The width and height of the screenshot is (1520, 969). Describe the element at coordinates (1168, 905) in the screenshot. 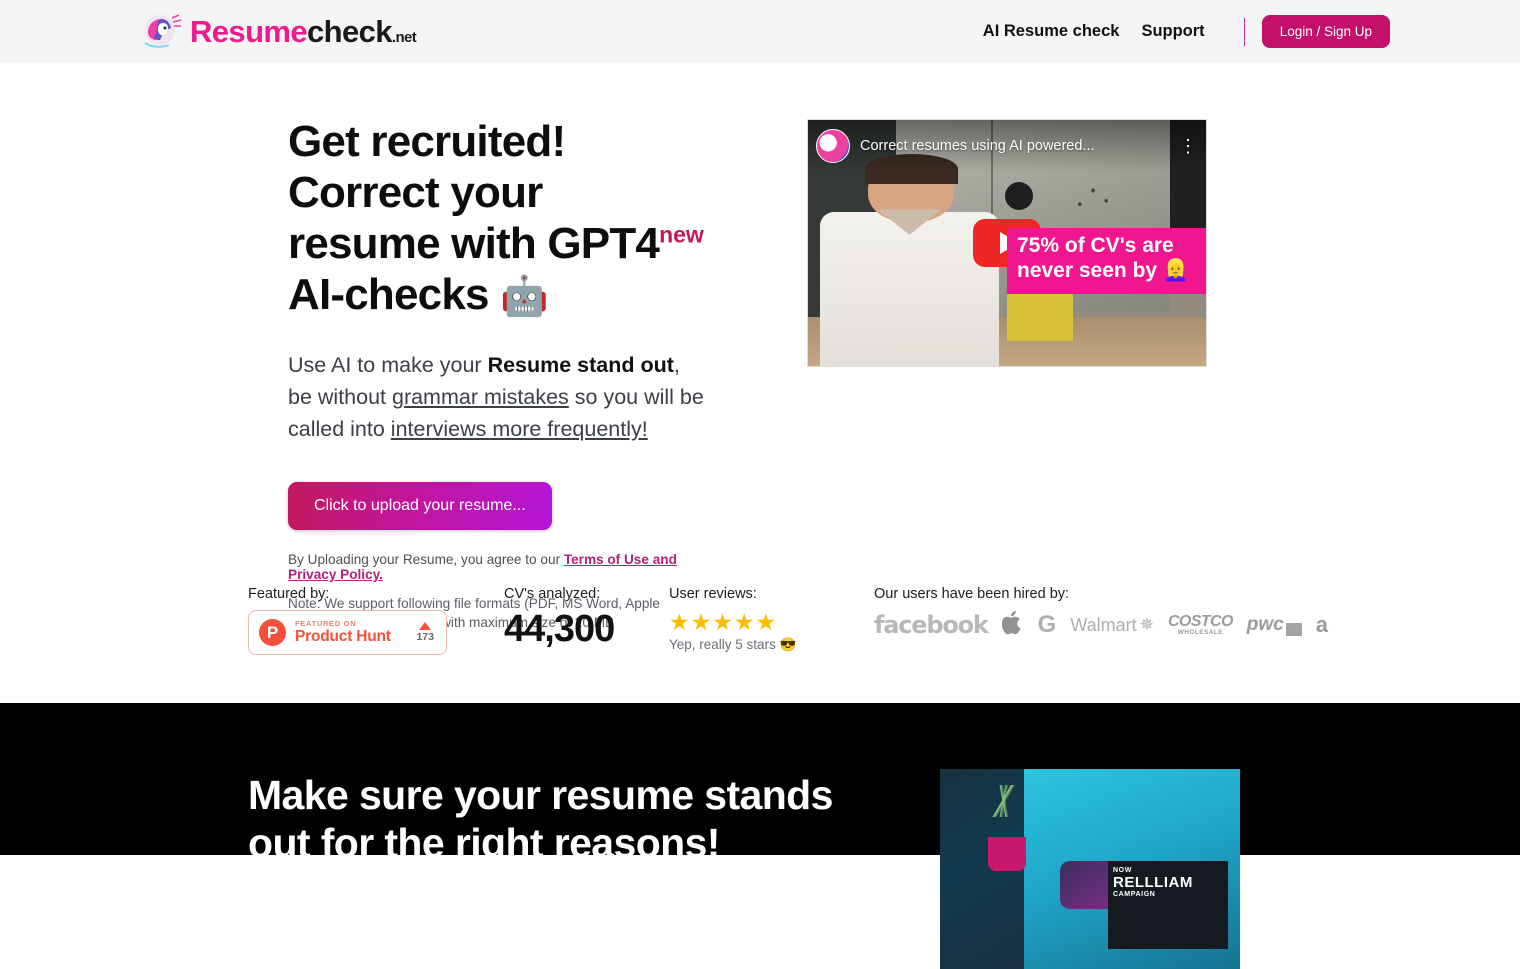

I see `photo-card-text: NOW RELLLIAM CAMPAIGN` at that location.